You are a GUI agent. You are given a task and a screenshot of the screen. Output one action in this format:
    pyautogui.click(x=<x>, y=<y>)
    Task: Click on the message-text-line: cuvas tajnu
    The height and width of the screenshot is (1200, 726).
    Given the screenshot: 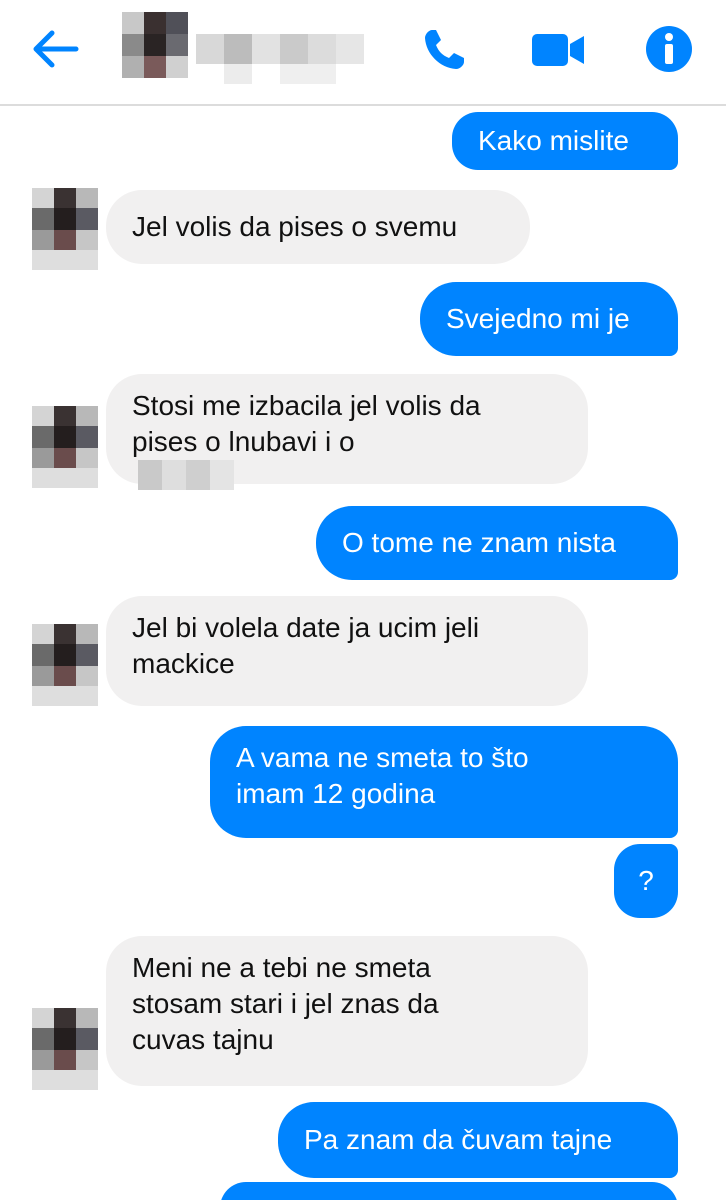 What is the action you would take?
    pyautogui.click(x=203, y=1039)
    